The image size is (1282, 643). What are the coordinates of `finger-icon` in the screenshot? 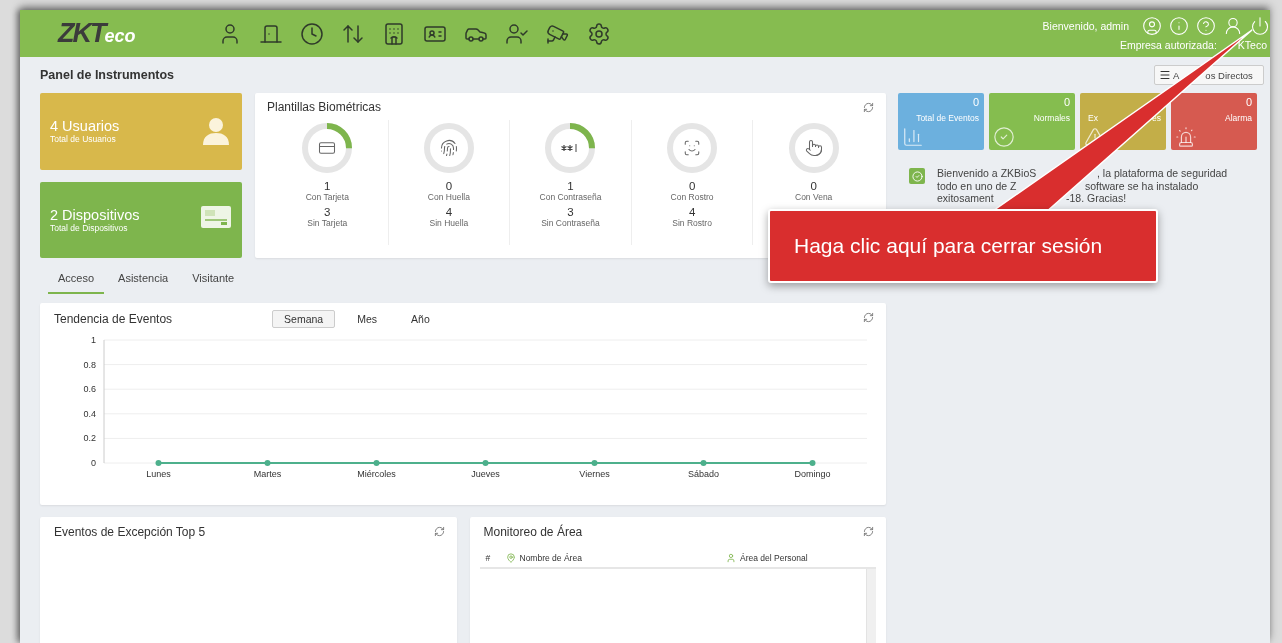 It's located at (813, 148).